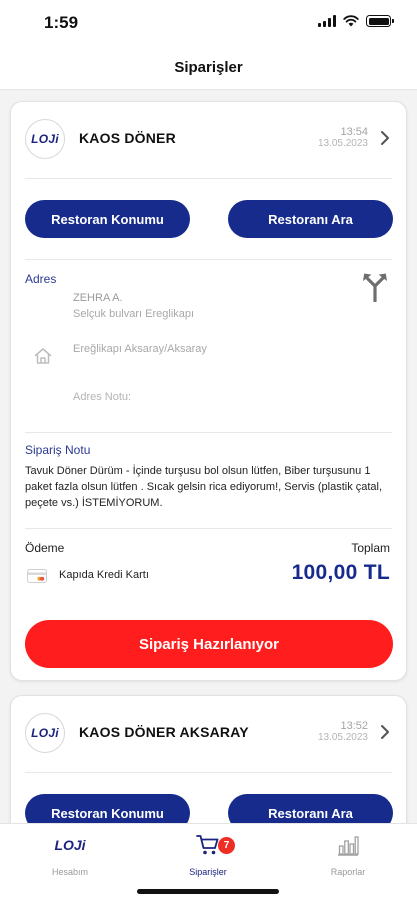 The width and height of the screenshot is (417, 900). I want to click on status-icons, so click(356, 21).